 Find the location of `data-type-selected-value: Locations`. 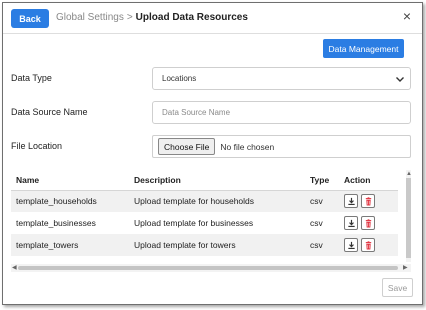

data-type-selected-value: Locations is located at coordinates (179, 78).